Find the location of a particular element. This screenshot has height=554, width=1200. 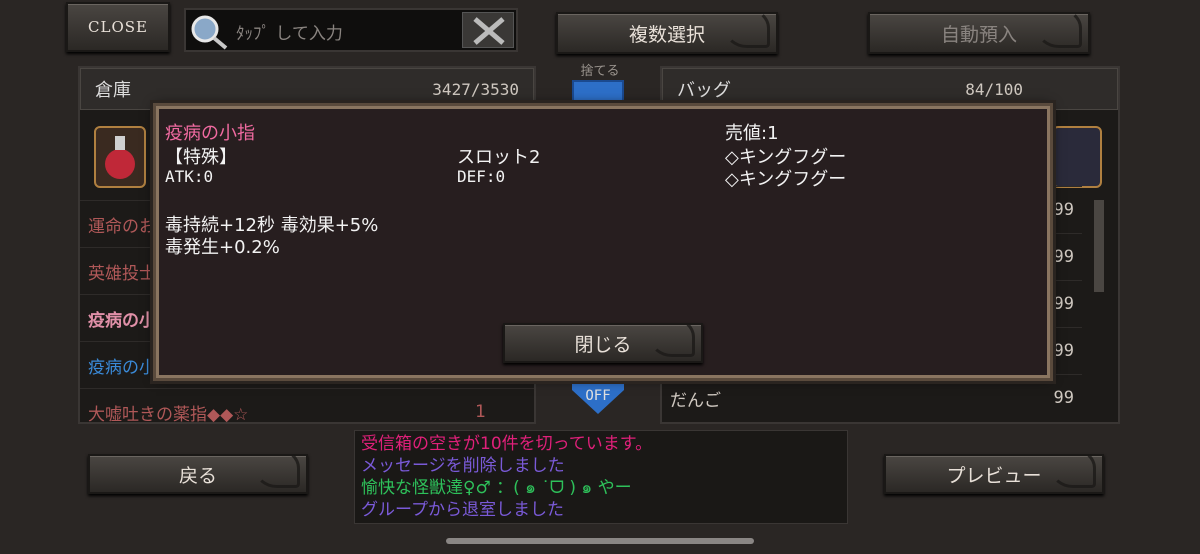

multi-select-button: 複数選択 is located at coordinates (667, 31).